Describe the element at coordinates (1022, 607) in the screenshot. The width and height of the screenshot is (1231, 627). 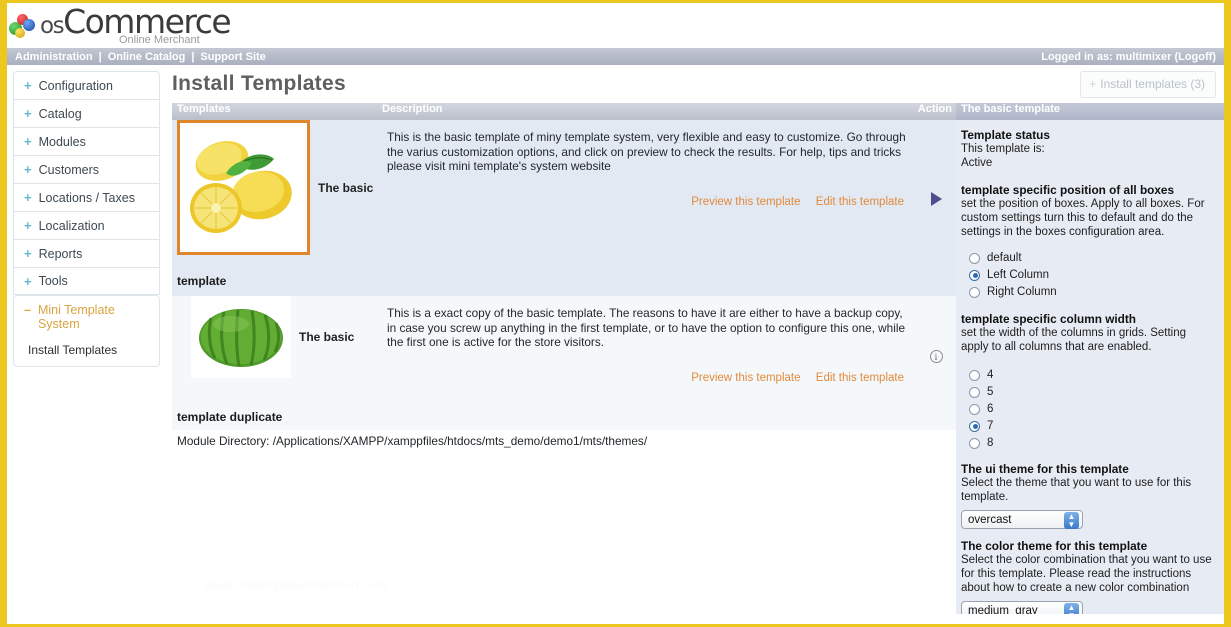
I see `color-theme-select: medium_gray` at that location.